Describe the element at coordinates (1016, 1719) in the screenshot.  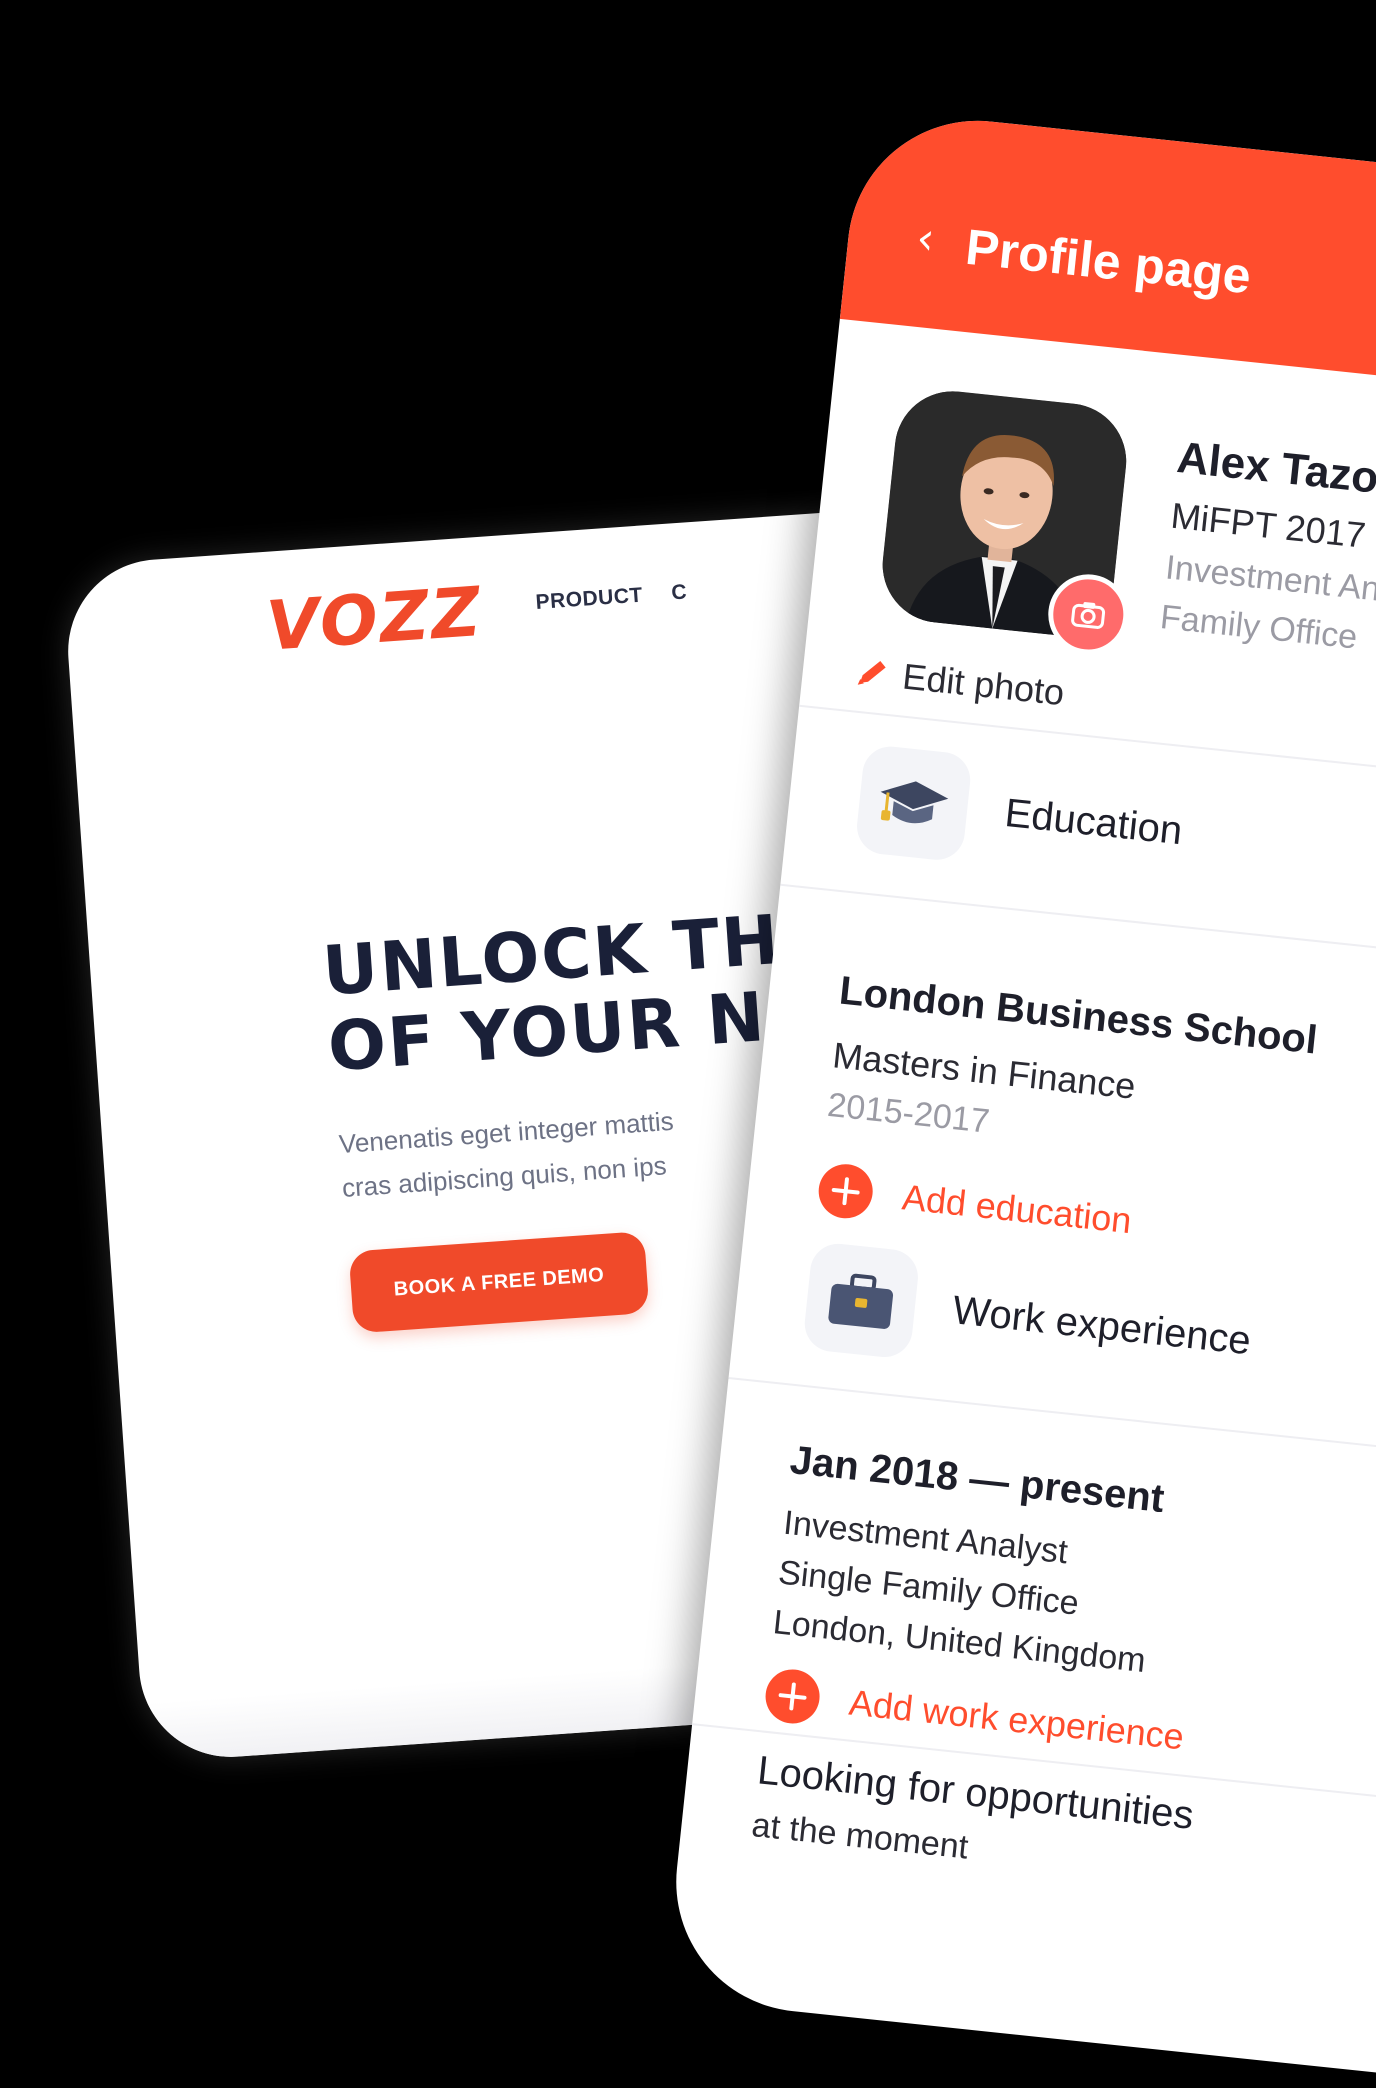
I see `add-work-experience-label: Add work experience` at that location.